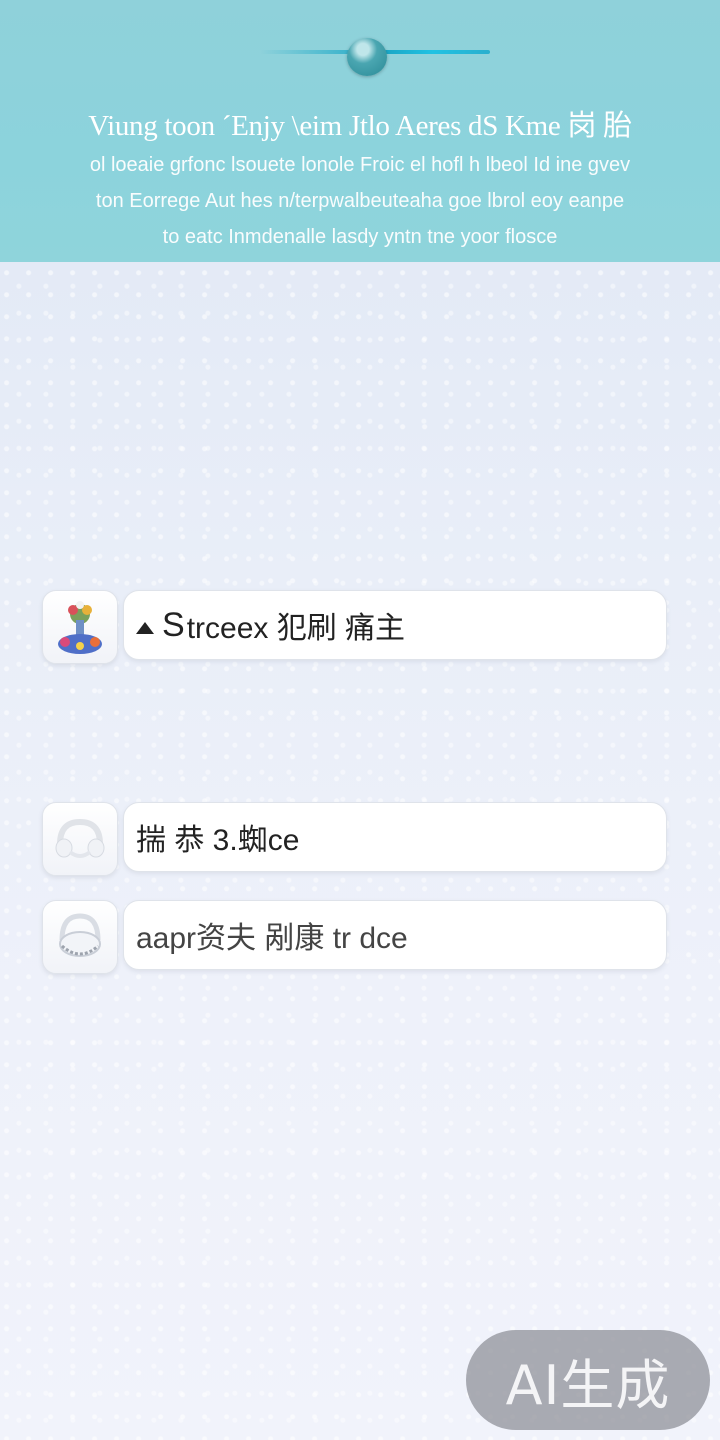  What do you see at coordinates (80, 937) in the screenshot?
I see `headset-icon` at bounding box center [80, 937].